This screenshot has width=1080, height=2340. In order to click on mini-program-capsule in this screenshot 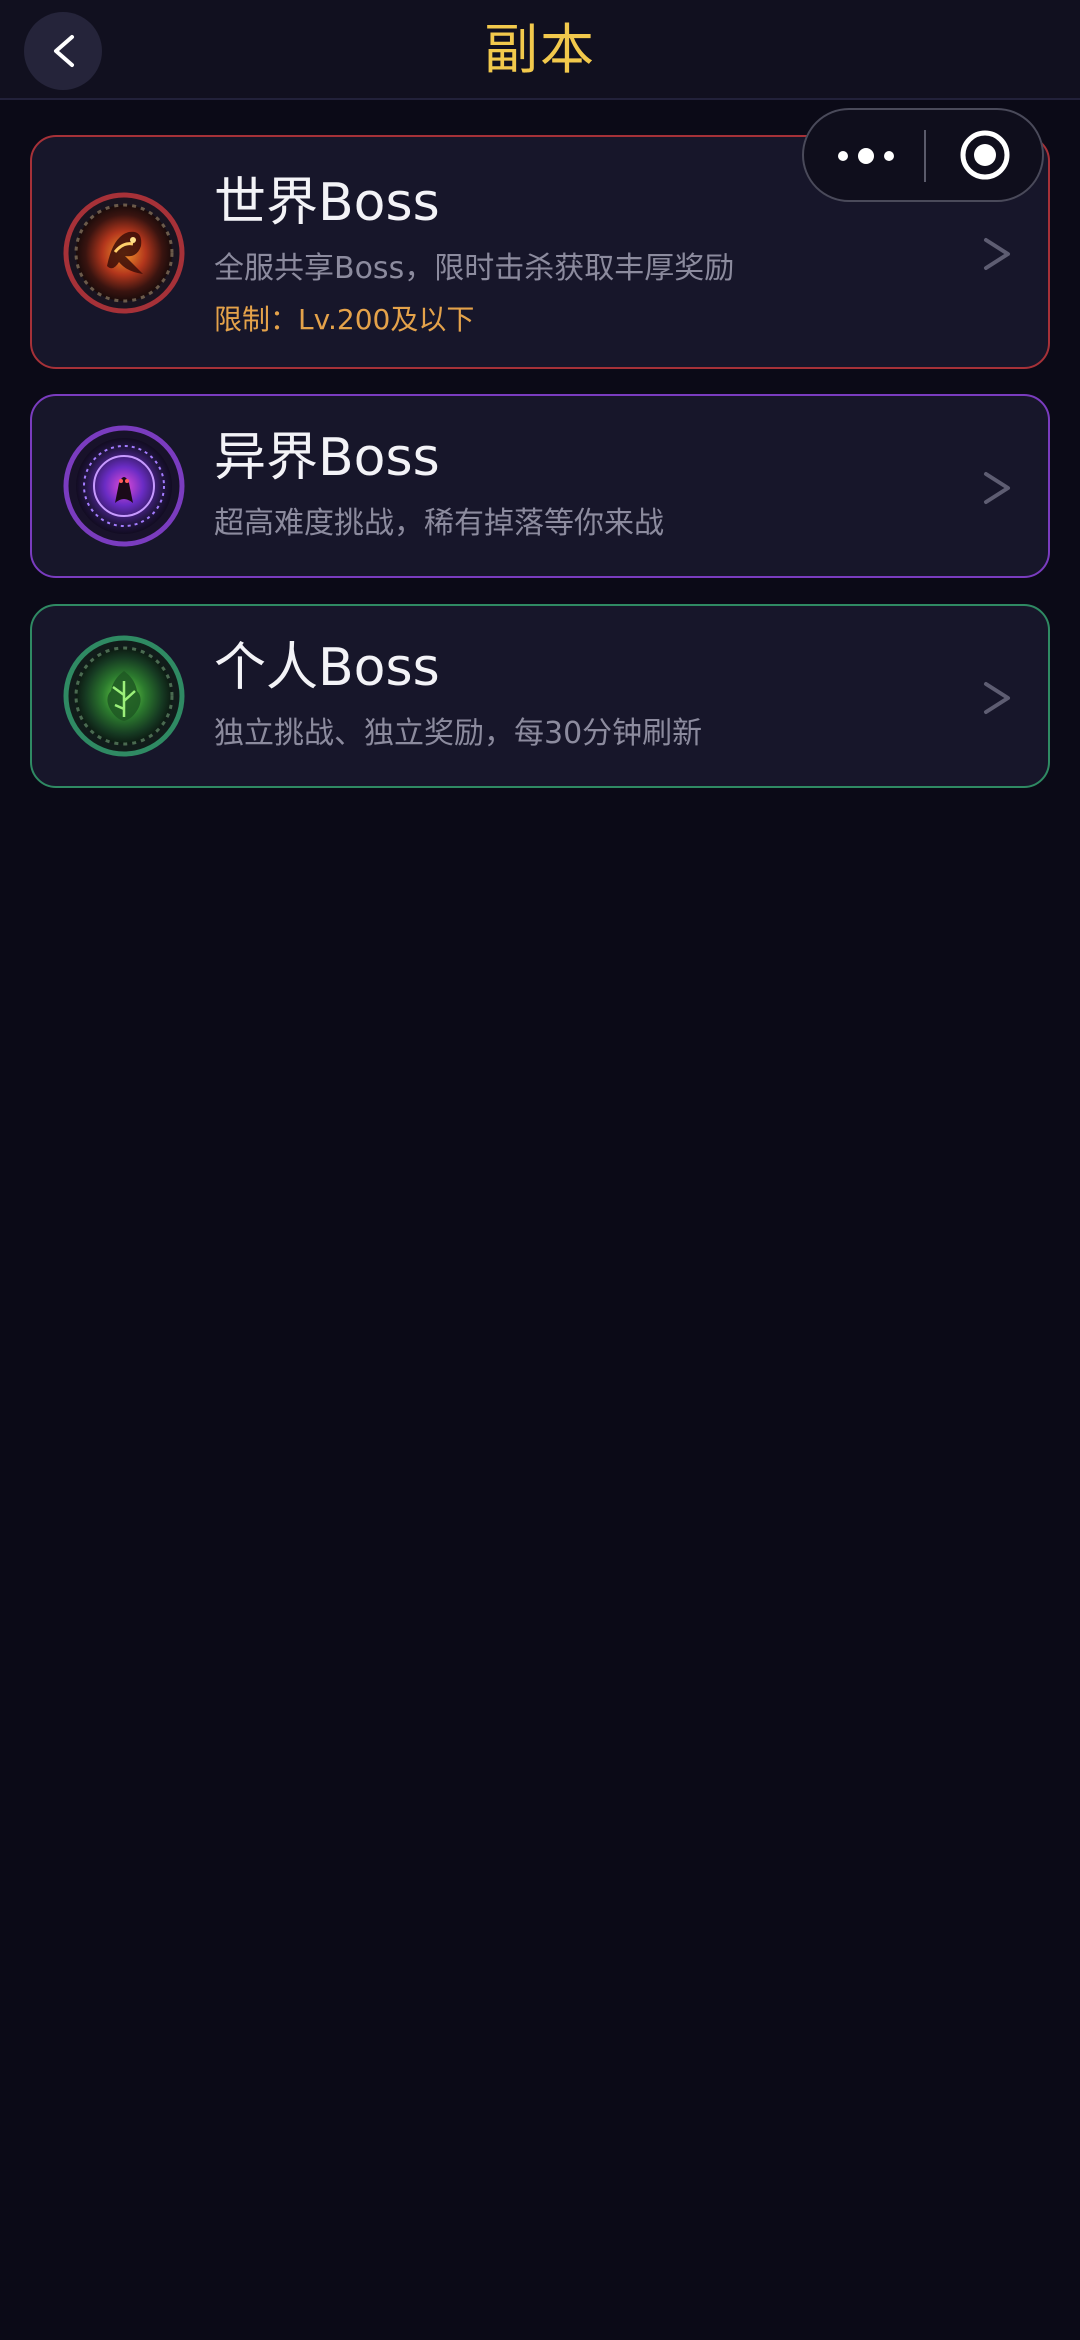, I will do `click(923, 155)`.